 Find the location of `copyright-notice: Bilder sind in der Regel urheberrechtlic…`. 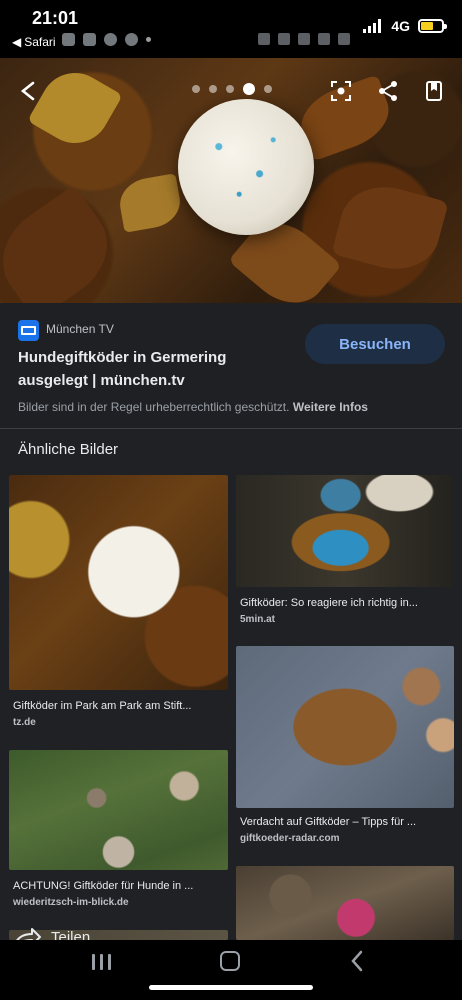

copyright-notice: Bilder sind in der Regel urheberrechtlic… is located at coordinates (193, 407).